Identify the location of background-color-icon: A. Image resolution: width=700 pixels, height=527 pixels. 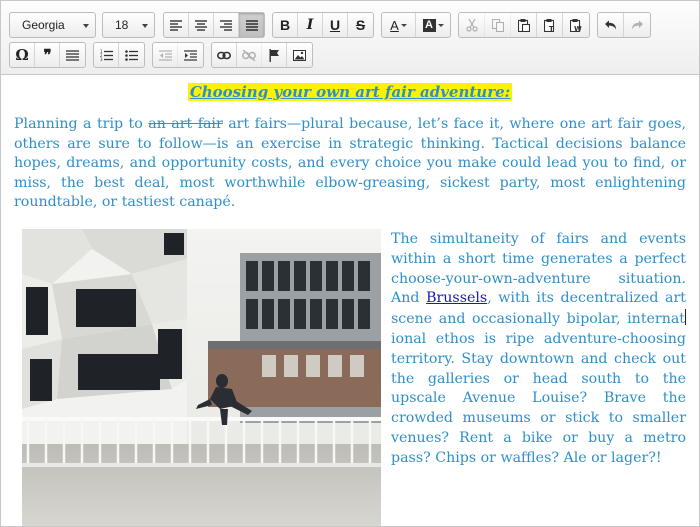
(429, 25).